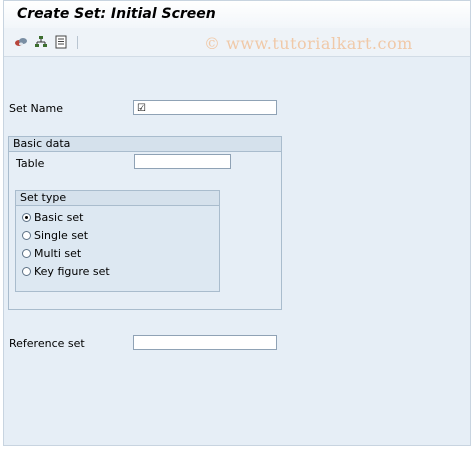 The height and width of the screenshot is (449, 474). What do you see at coordinates (26, 271) in the screenshot?
I see `radio-key-figure-set-indicator` at bounding box center [26, 271].